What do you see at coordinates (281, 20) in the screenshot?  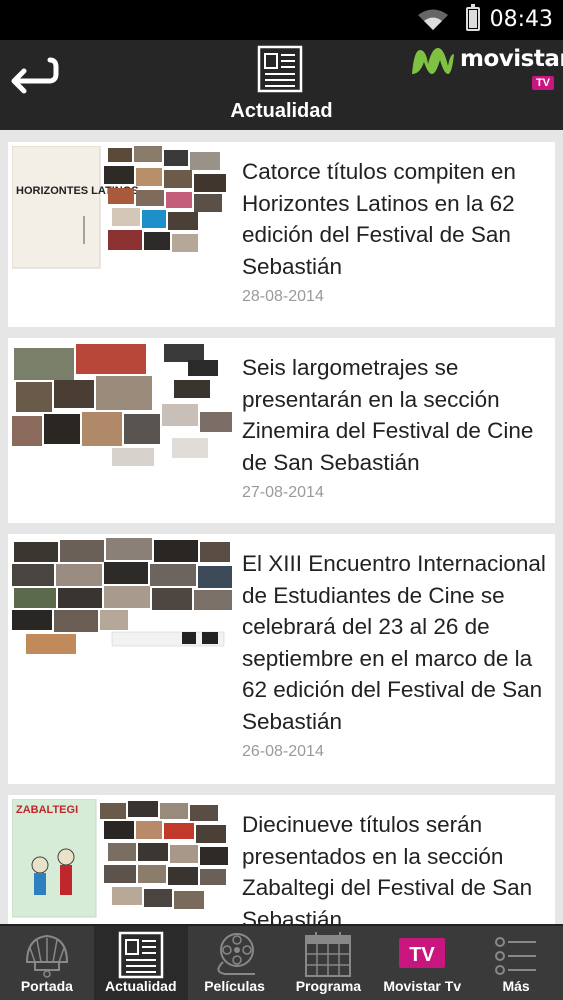 I see `status-bar: 08:43` at bounding box center [281, 20].